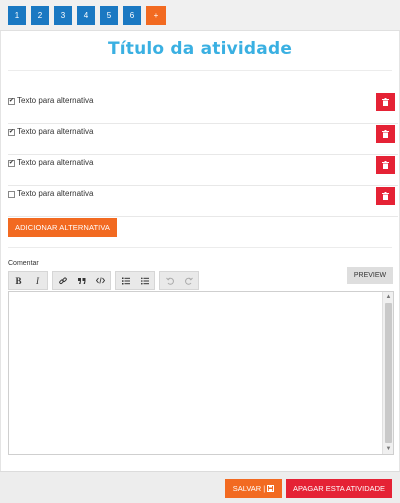 The image size is (400, 503). I want to click on question-pager: 1 2 3 4 5 6 +, so click(200, 15).